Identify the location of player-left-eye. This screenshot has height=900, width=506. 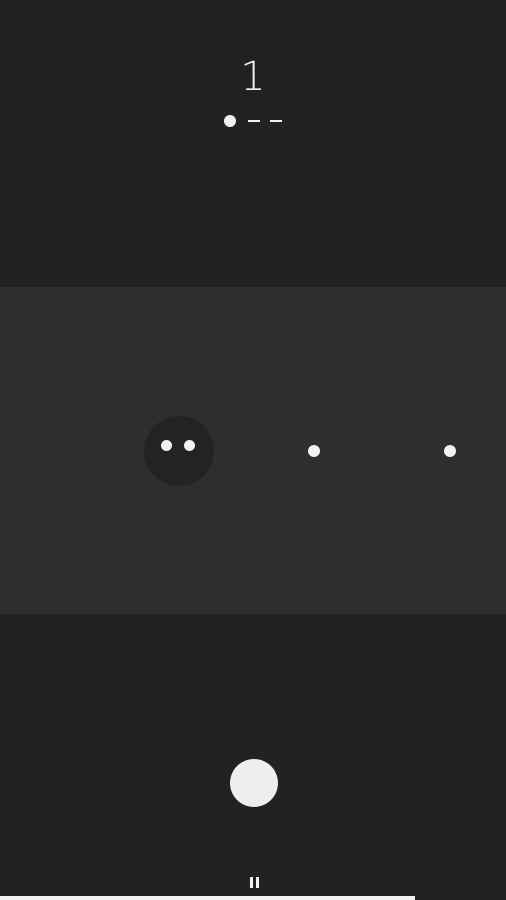
(166, 445).